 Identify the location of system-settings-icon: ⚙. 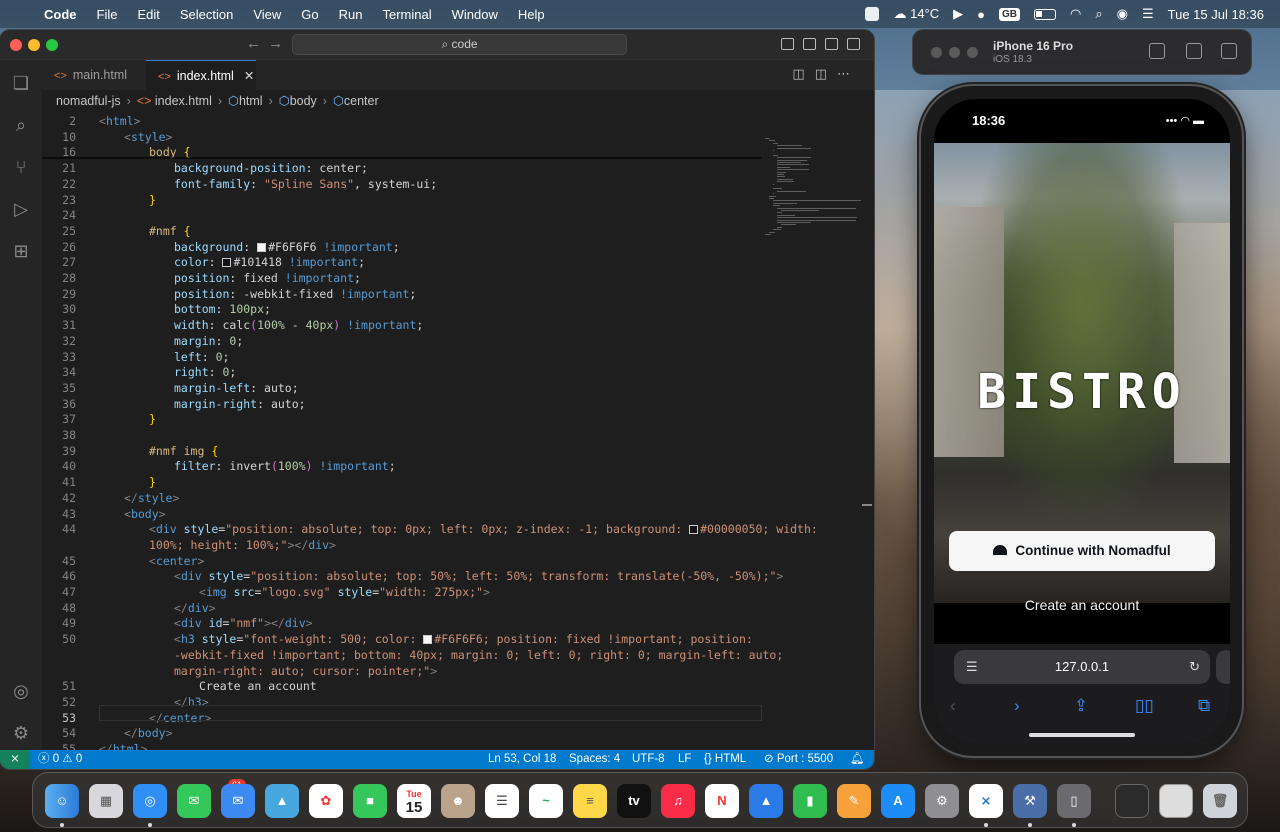
(942, 801).